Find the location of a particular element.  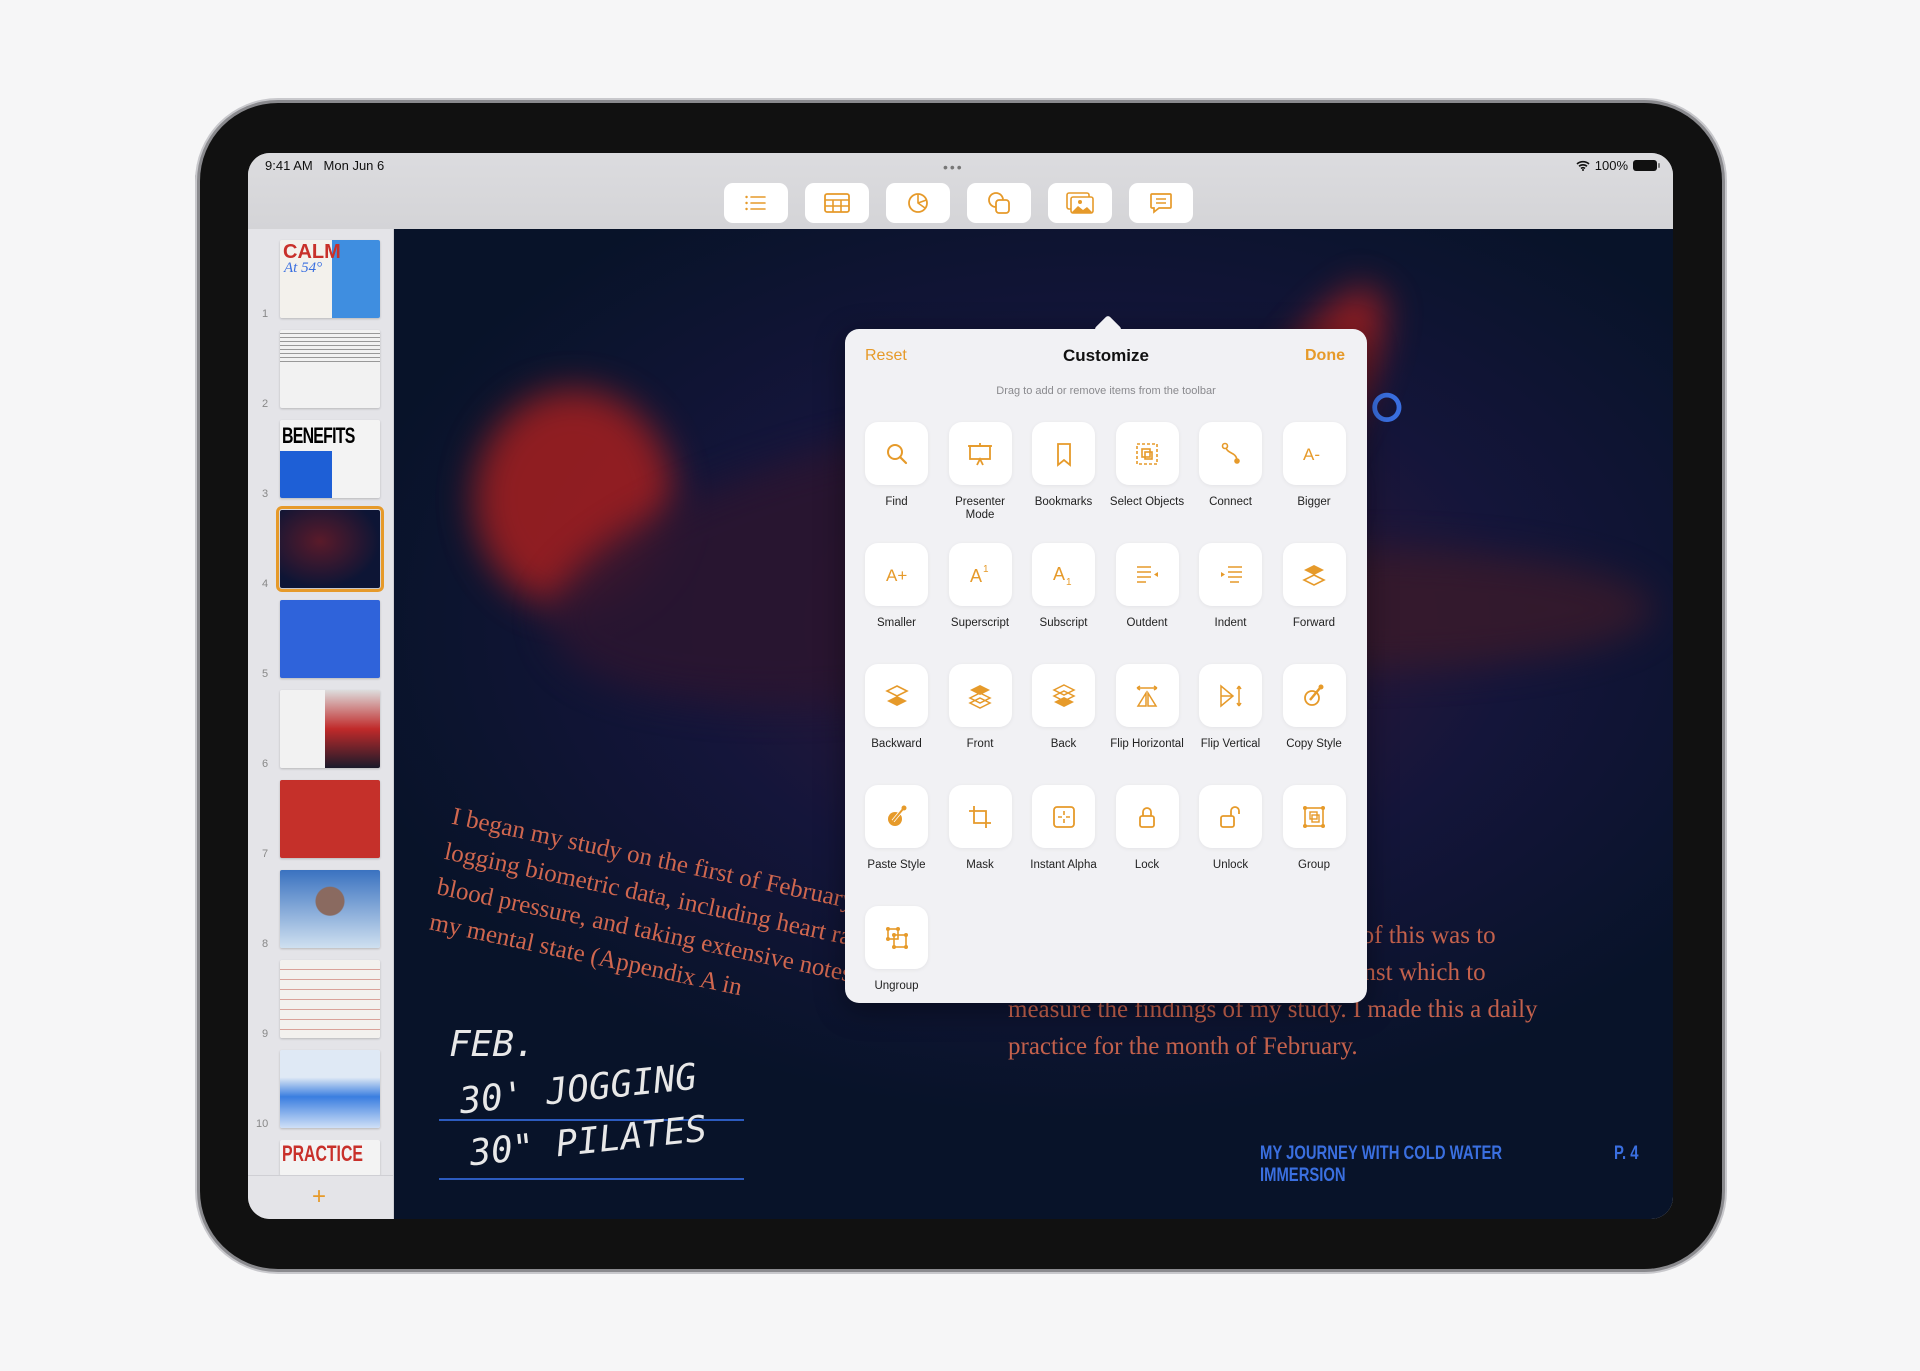

toolbar-item-superscript: A 1 Superscript is located at coordinates (980, 603).